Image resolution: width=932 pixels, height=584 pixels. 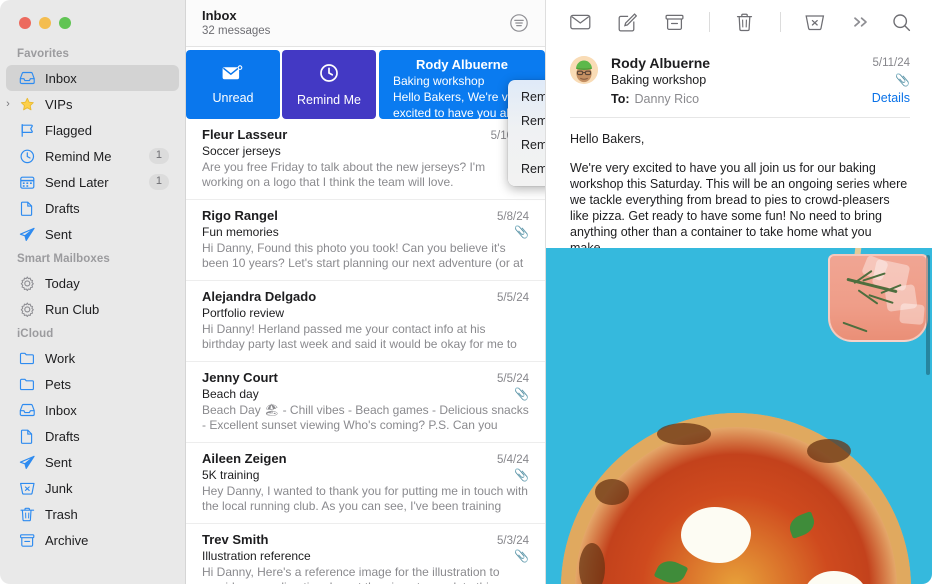 What do you see at coordinates (92, 384) in the screenshot?
I see `sidebar-item-pets: Pets` at bounding box center [92, 384].